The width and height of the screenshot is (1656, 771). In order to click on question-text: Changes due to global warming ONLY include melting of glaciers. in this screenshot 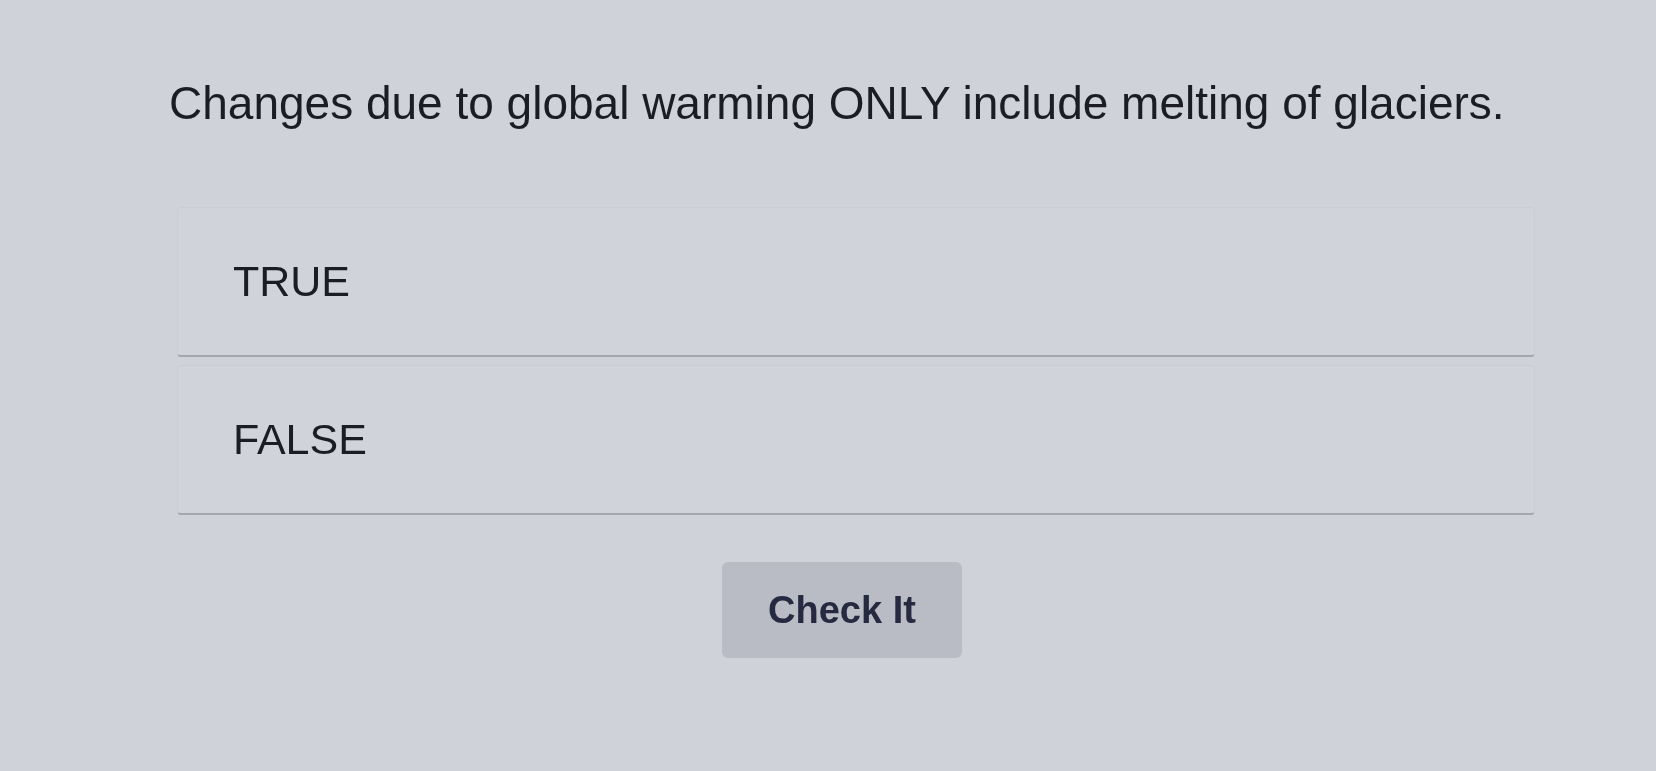, I will do `click(837, 103)`.